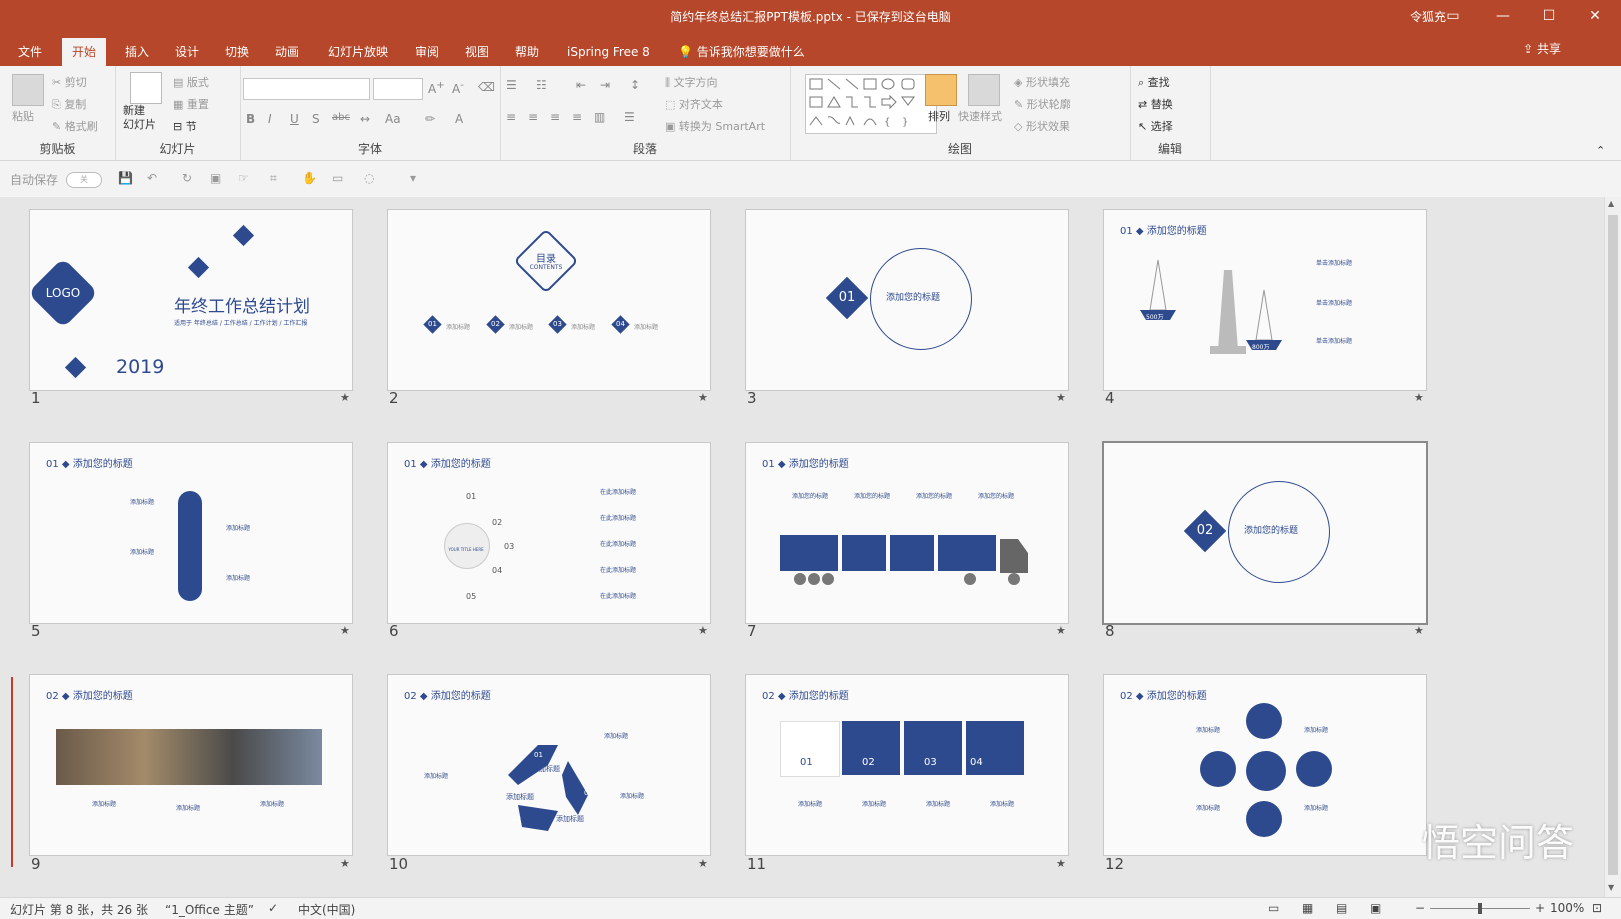 This screenshot has height=919, width=1621. What do you see at coordinates (1611, 203) in the screenshot?
I see `scroll-up-icon: ▲` at bounding box center [1611, 203].